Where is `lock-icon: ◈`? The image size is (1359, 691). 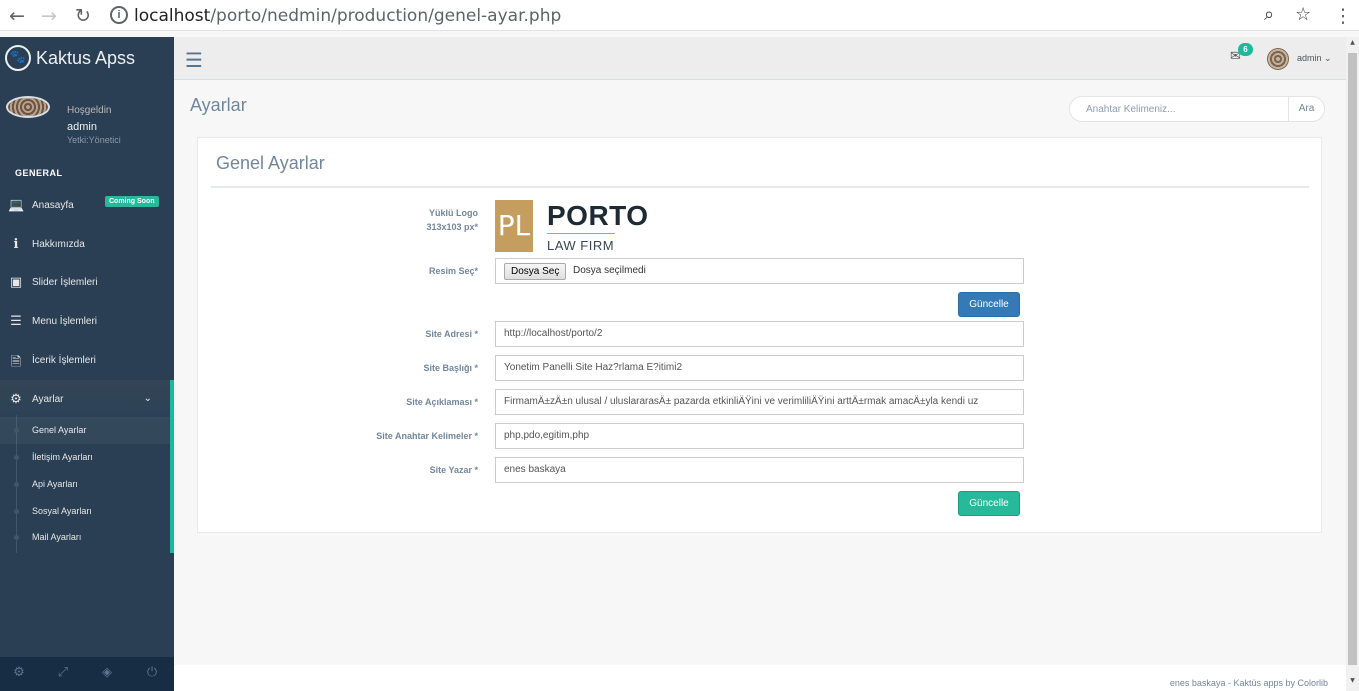 lock-icon: ◈ is located at coordinates (107, 672).